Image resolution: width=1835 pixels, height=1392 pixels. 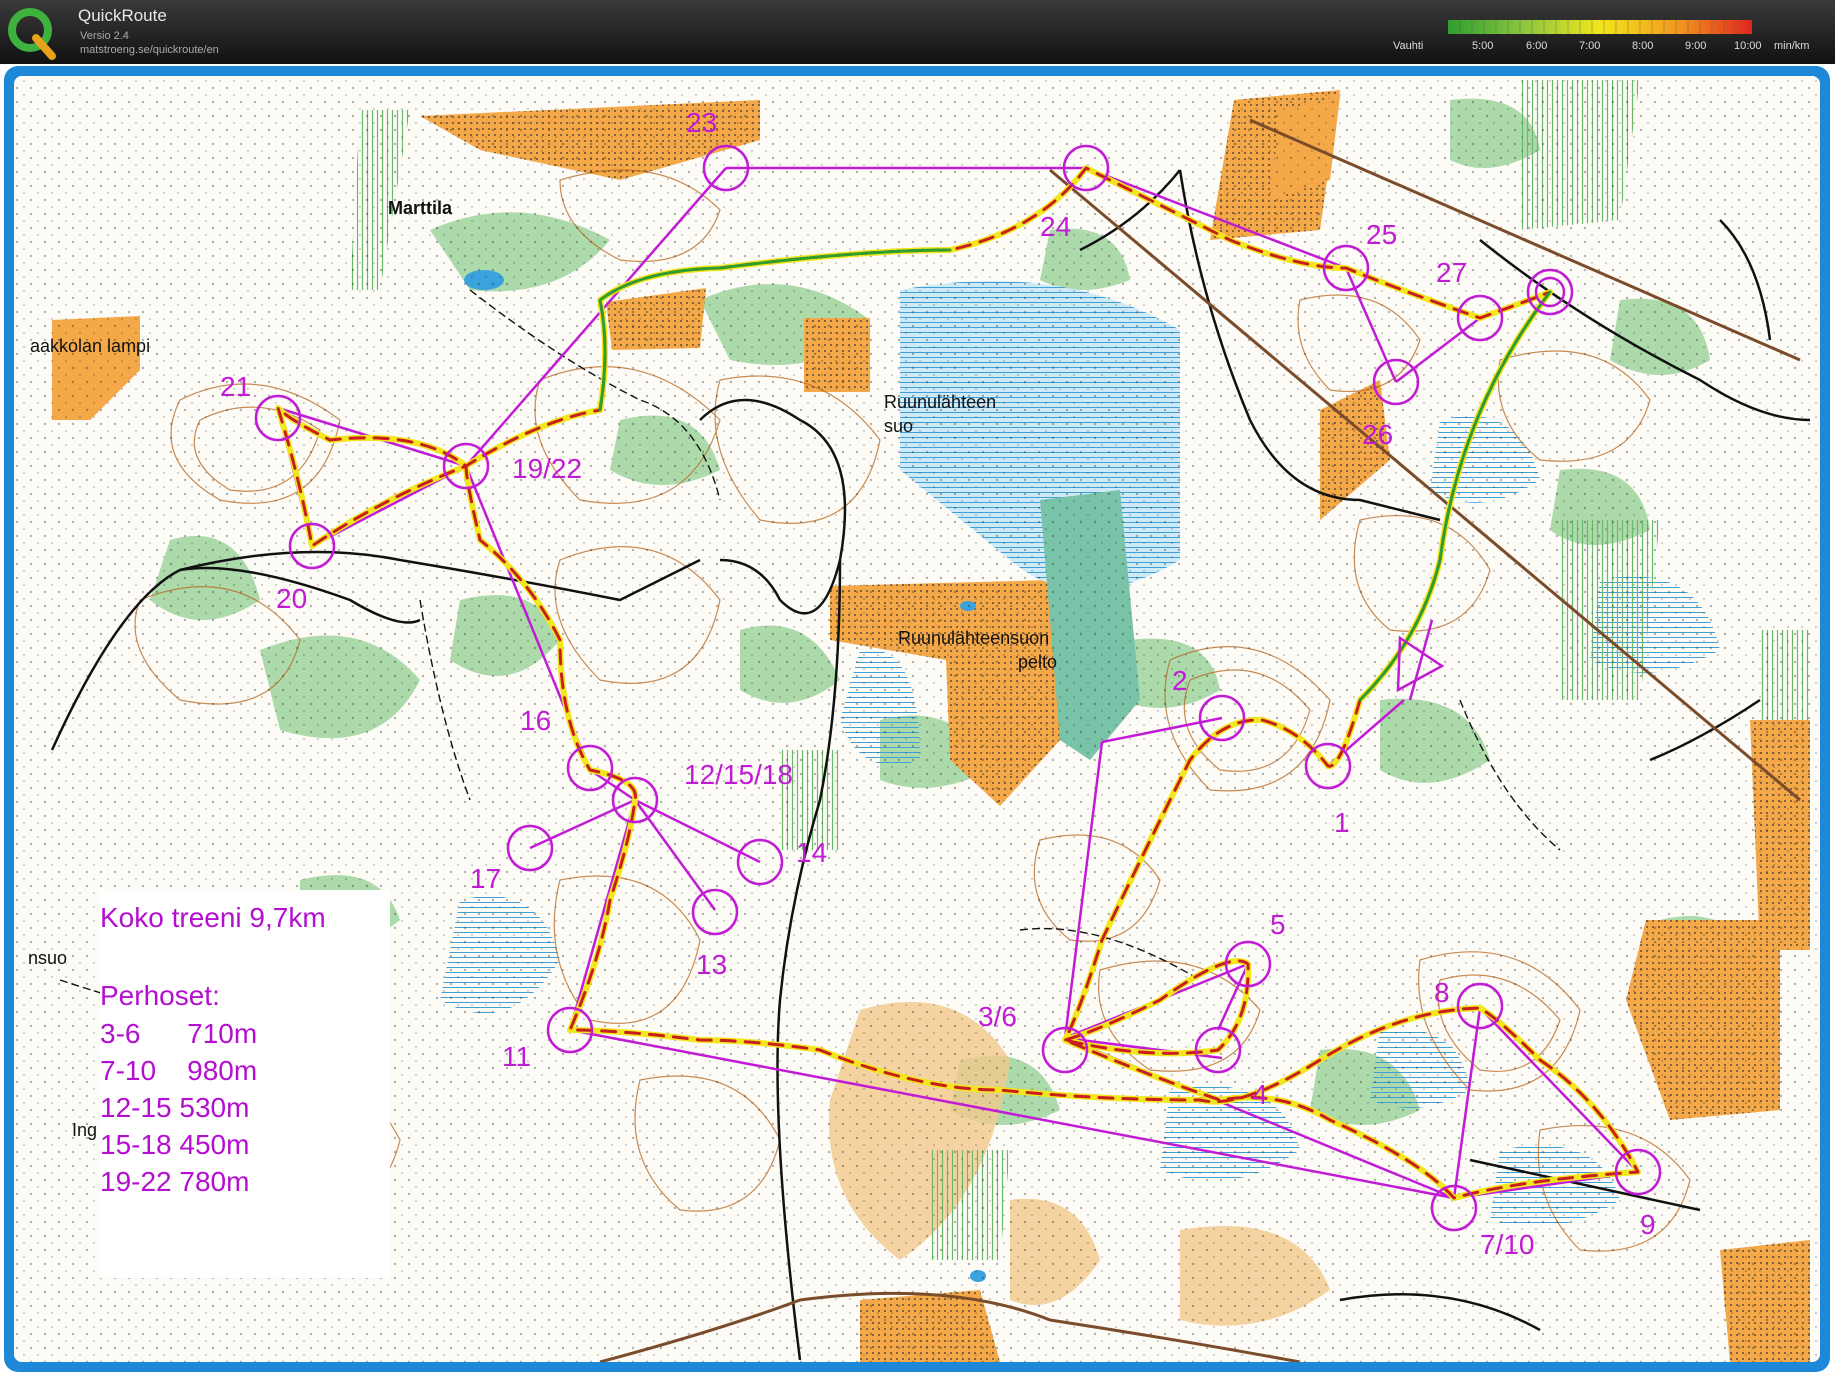 I want to click on pace-legend-label: Vauhti, so click(x=1408, y=46).